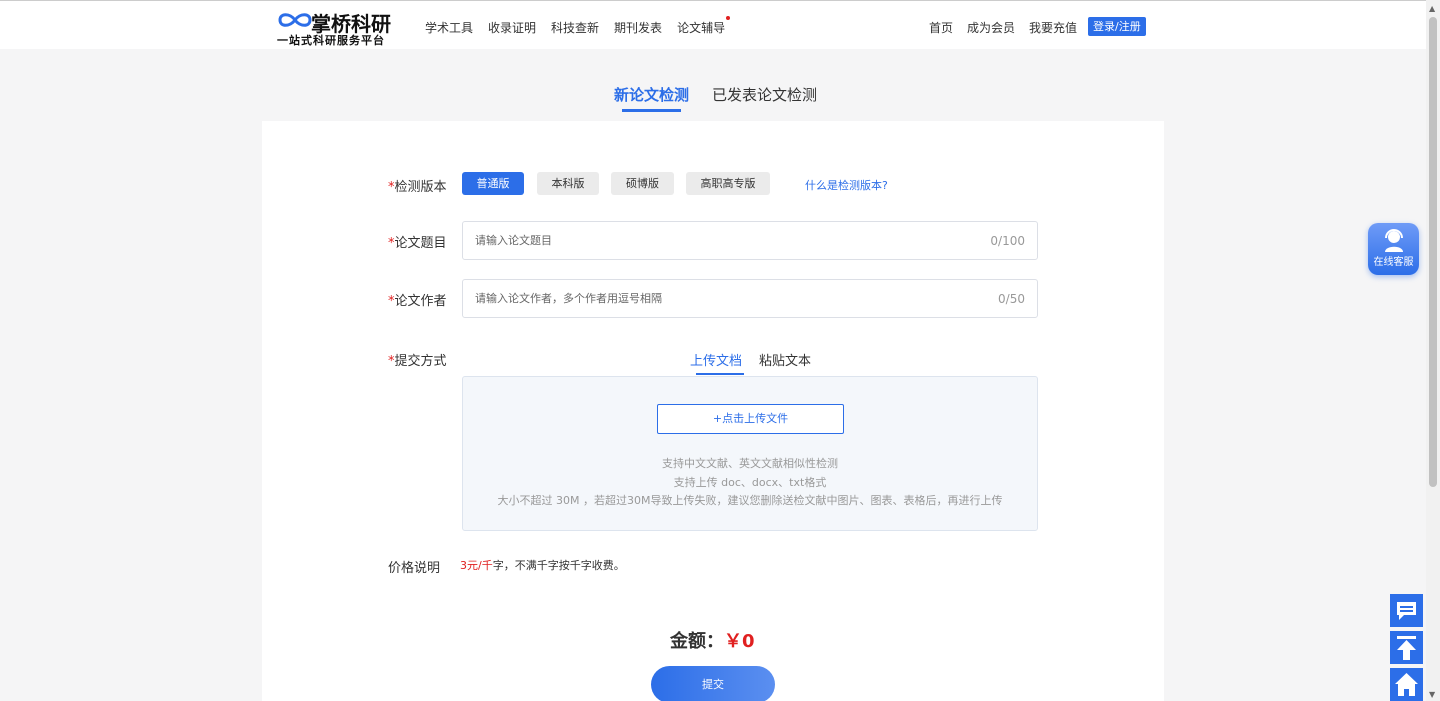 This screenshot has height=701, width=1440. I want to click on home-icon, so click(1406, 684).